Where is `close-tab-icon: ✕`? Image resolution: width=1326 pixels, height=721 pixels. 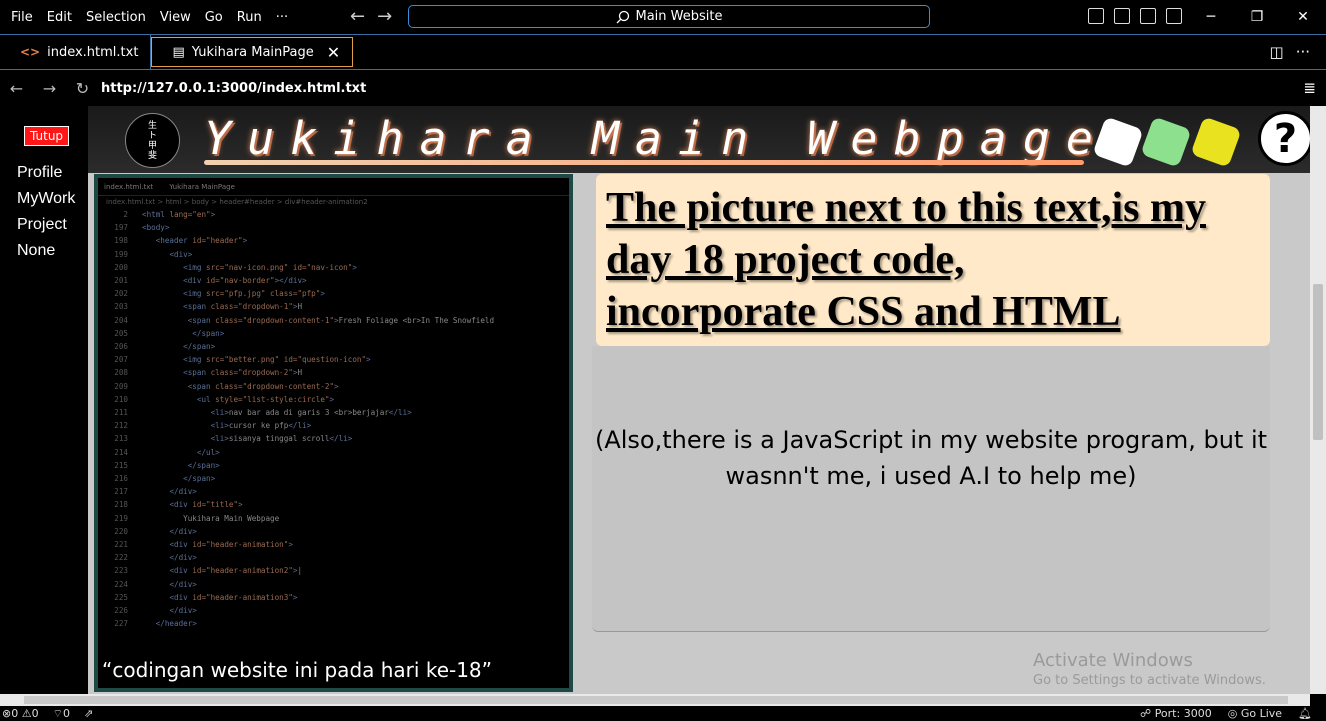 close-tab-icon: ✕ is located at coordinates (333, 52).